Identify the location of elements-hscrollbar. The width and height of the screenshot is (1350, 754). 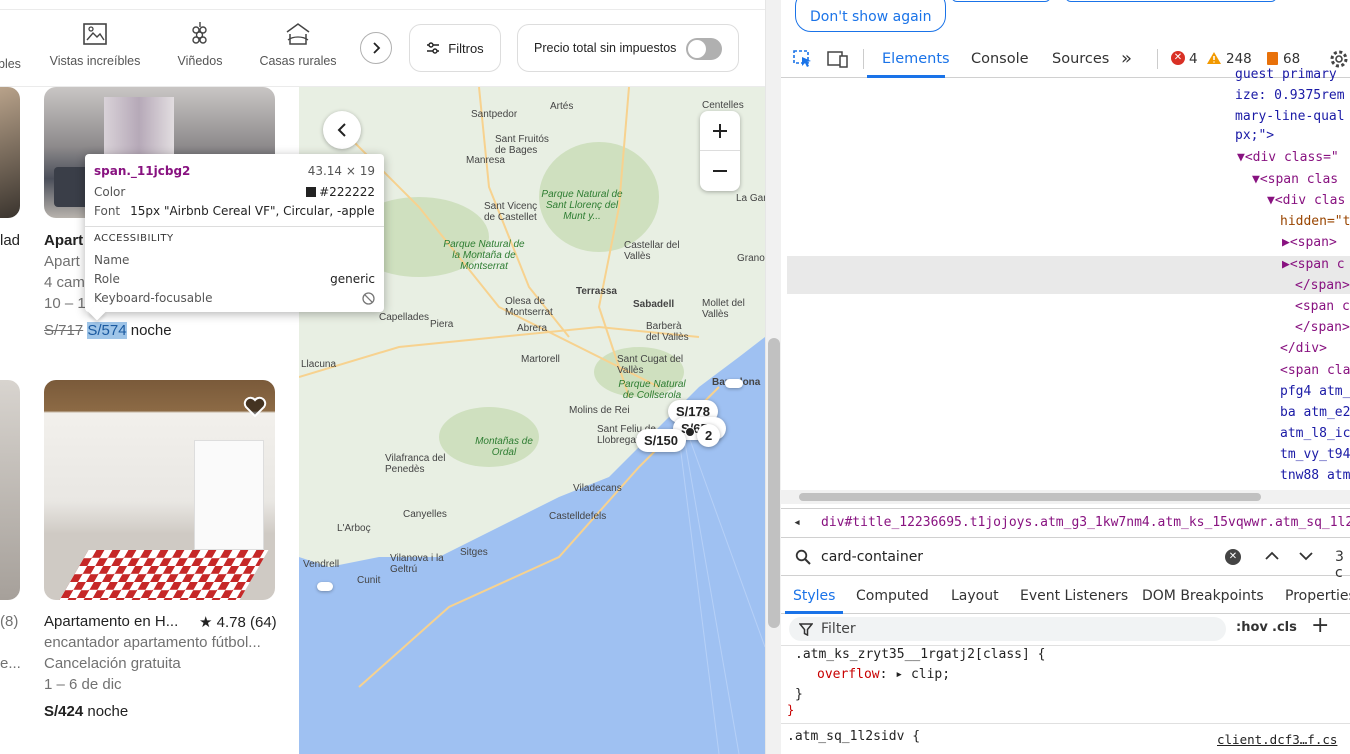
(1065, 497).